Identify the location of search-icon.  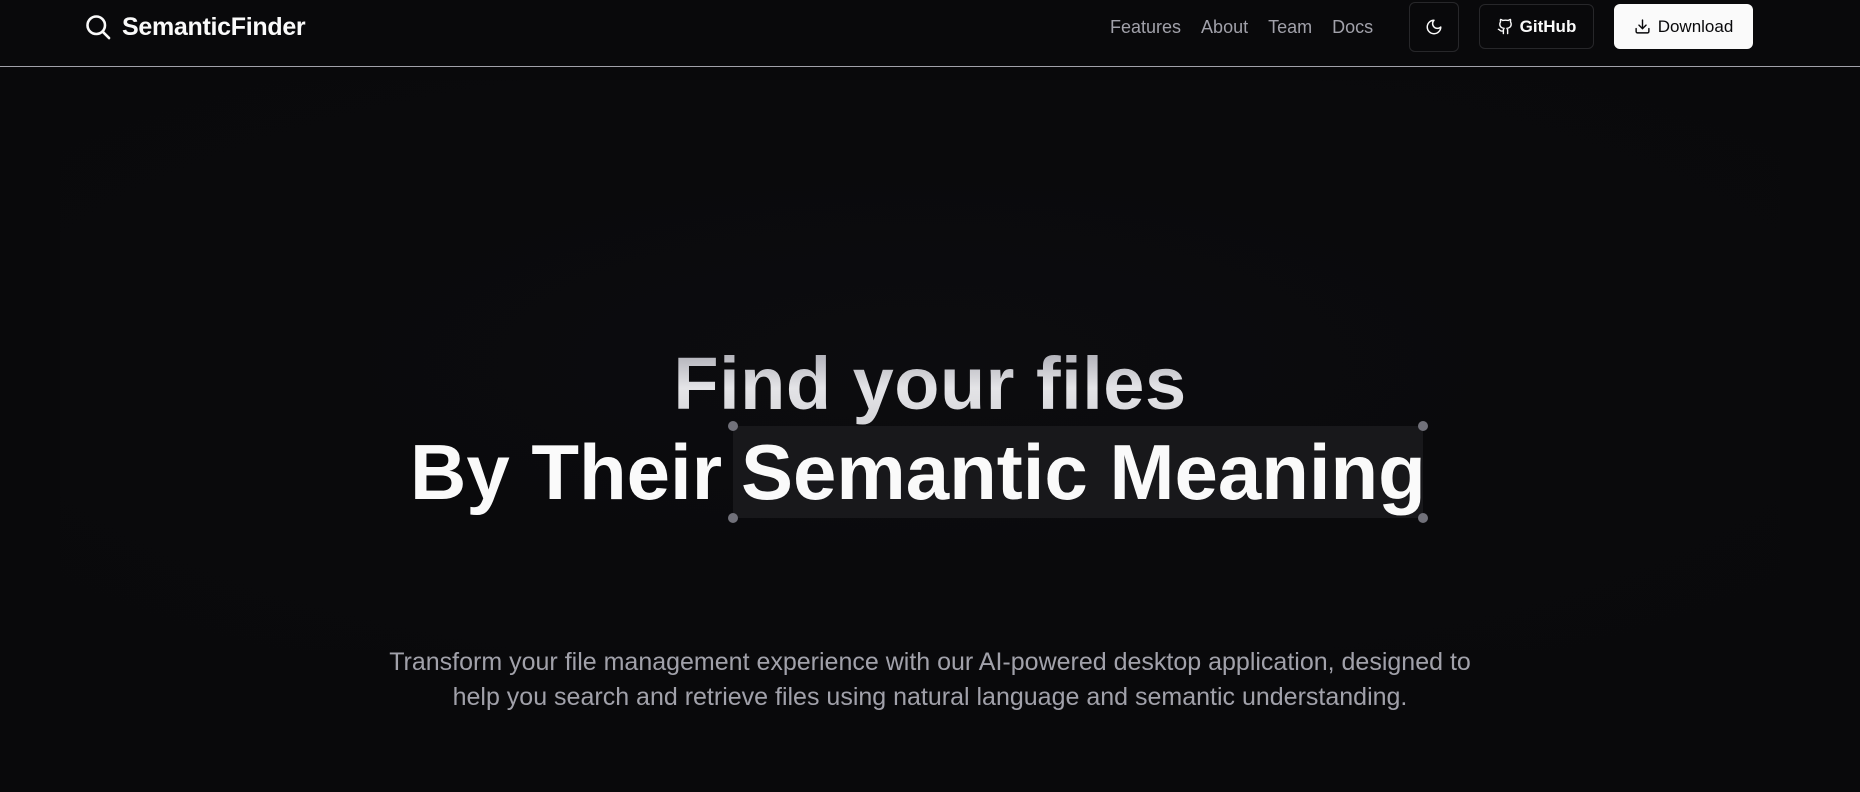
(98, 27).